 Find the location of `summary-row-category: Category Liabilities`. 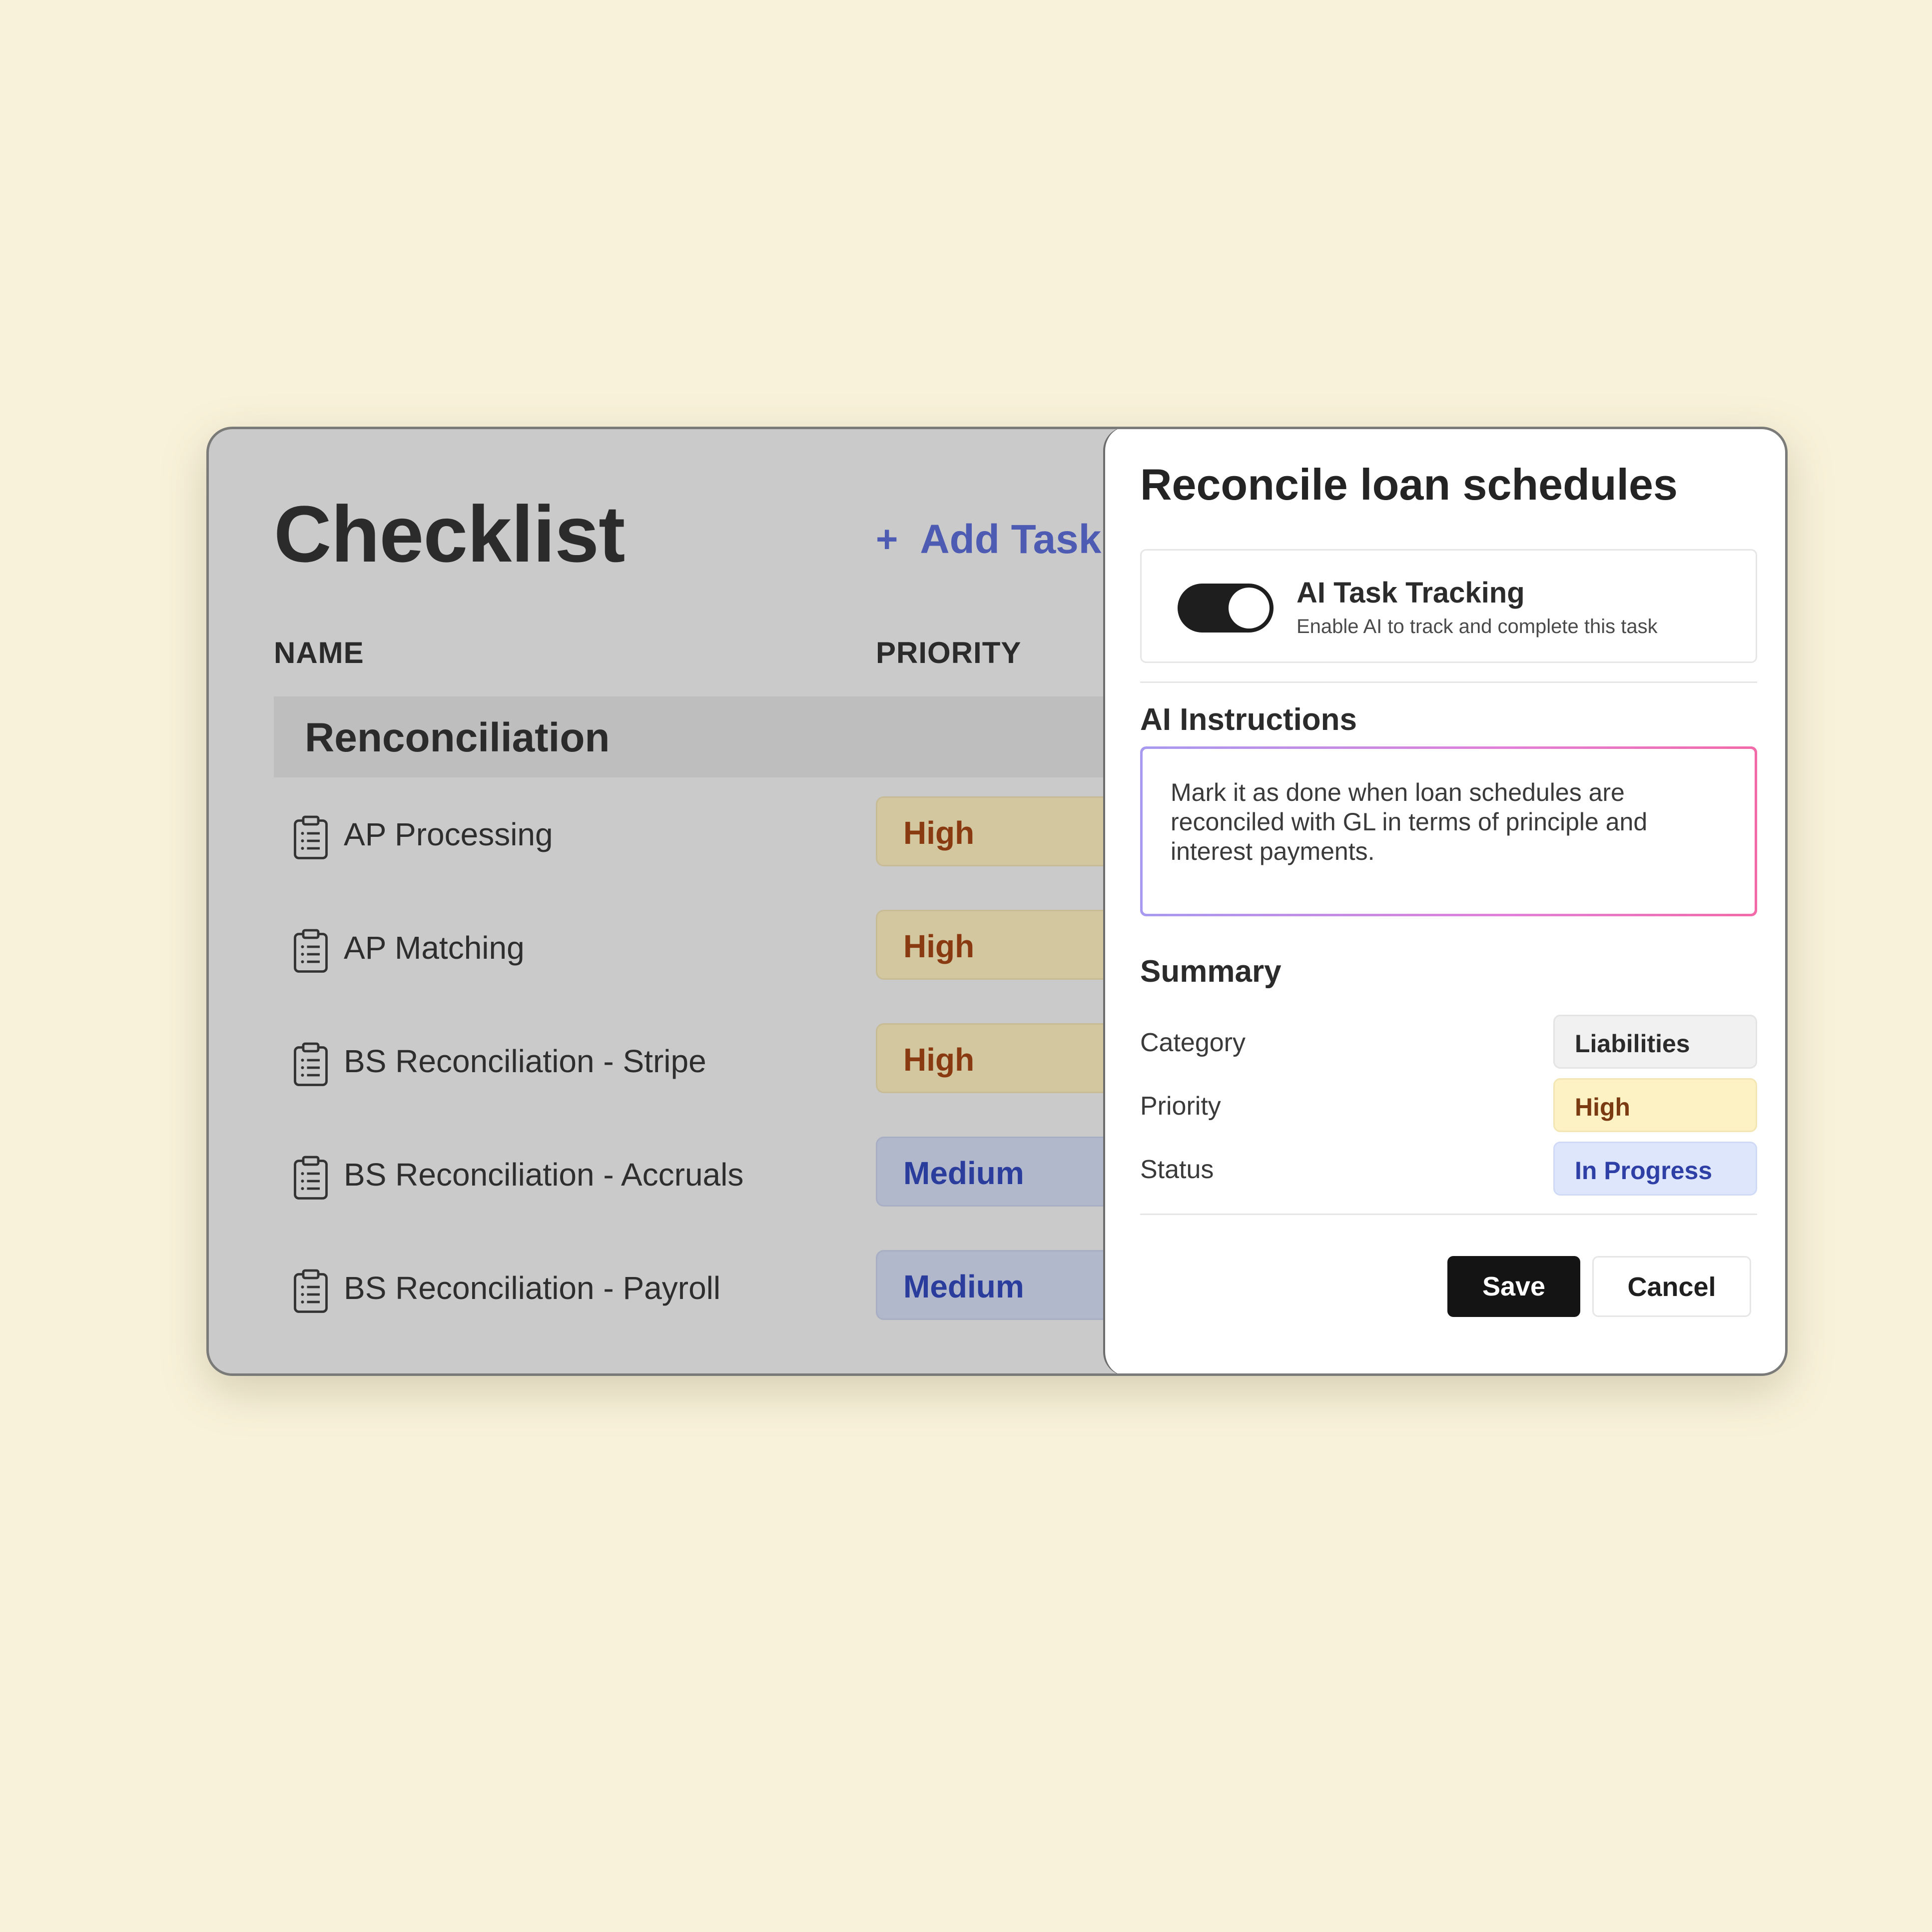

summary-row-category: Category Liabilities is located at coordinates (1448, 1042).